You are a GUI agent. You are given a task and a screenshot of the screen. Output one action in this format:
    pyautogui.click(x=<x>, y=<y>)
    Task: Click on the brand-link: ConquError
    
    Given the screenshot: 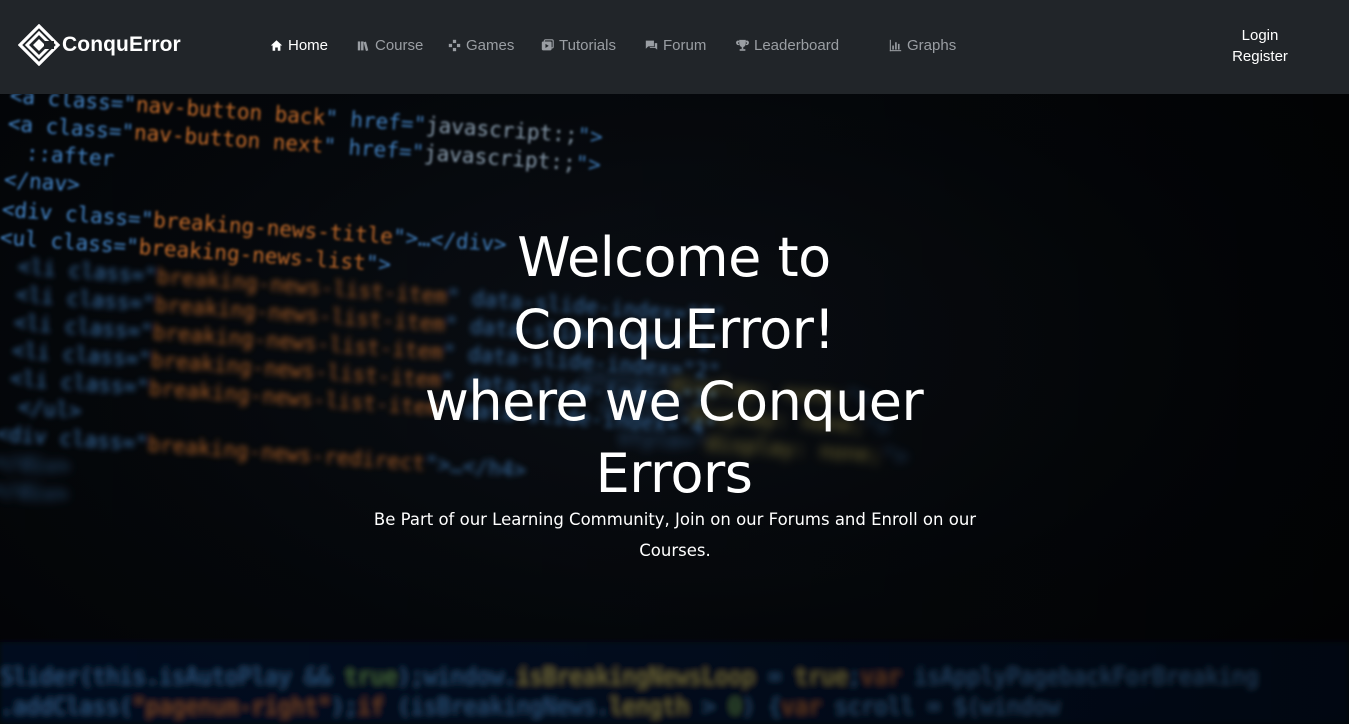 What is the action you would take?
    pyautogui.click(x=99, y=45)
    